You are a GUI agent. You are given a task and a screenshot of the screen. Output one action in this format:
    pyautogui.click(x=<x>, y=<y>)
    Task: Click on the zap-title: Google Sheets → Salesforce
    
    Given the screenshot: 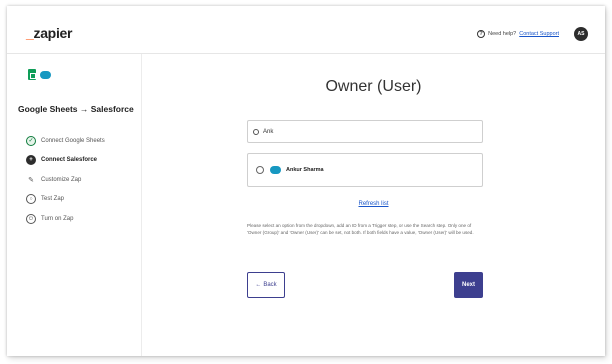 What is the action you would take?
    pyautogui.click(x=76, y=109)
    